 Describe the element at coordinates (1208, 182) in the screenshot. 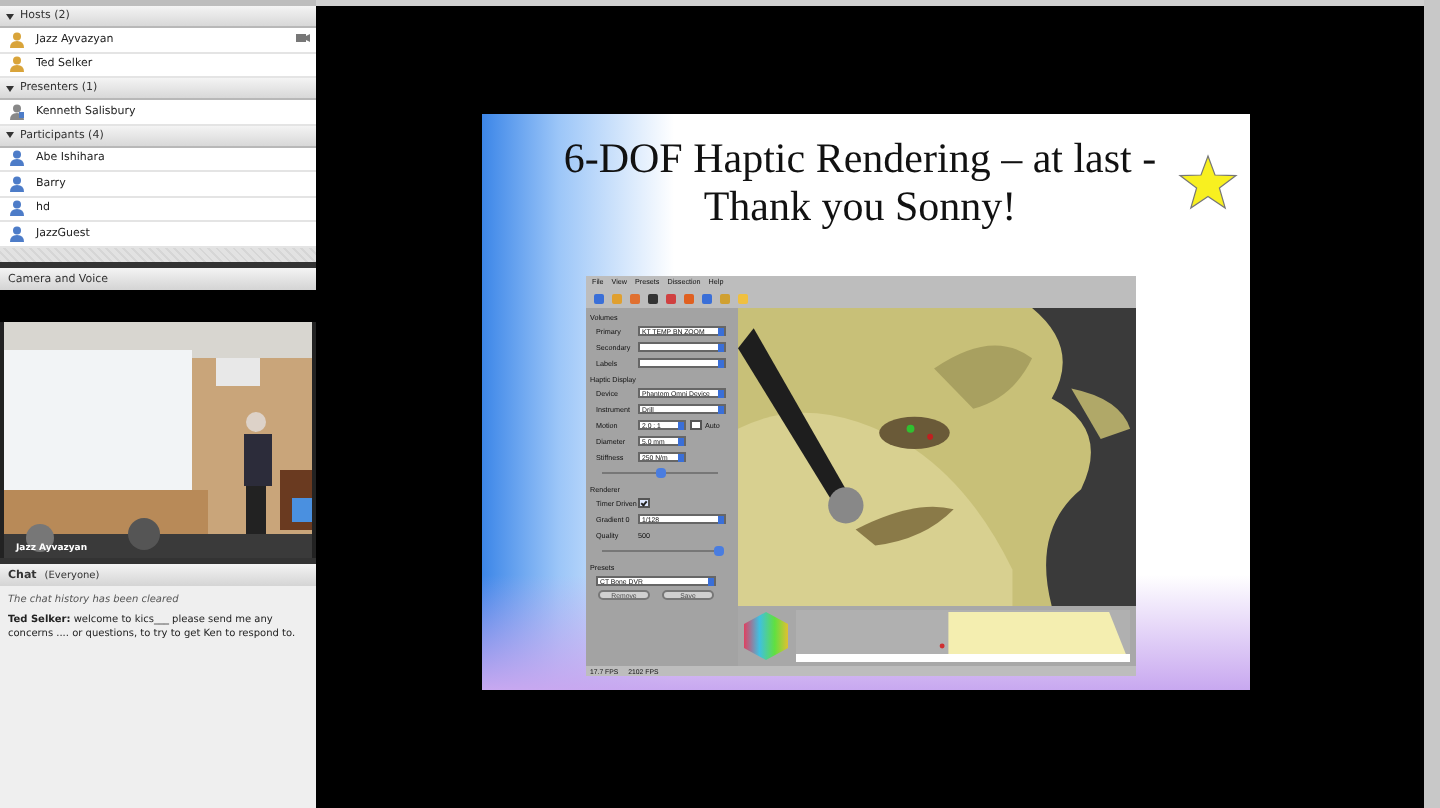

I see `star-icon` at that location.